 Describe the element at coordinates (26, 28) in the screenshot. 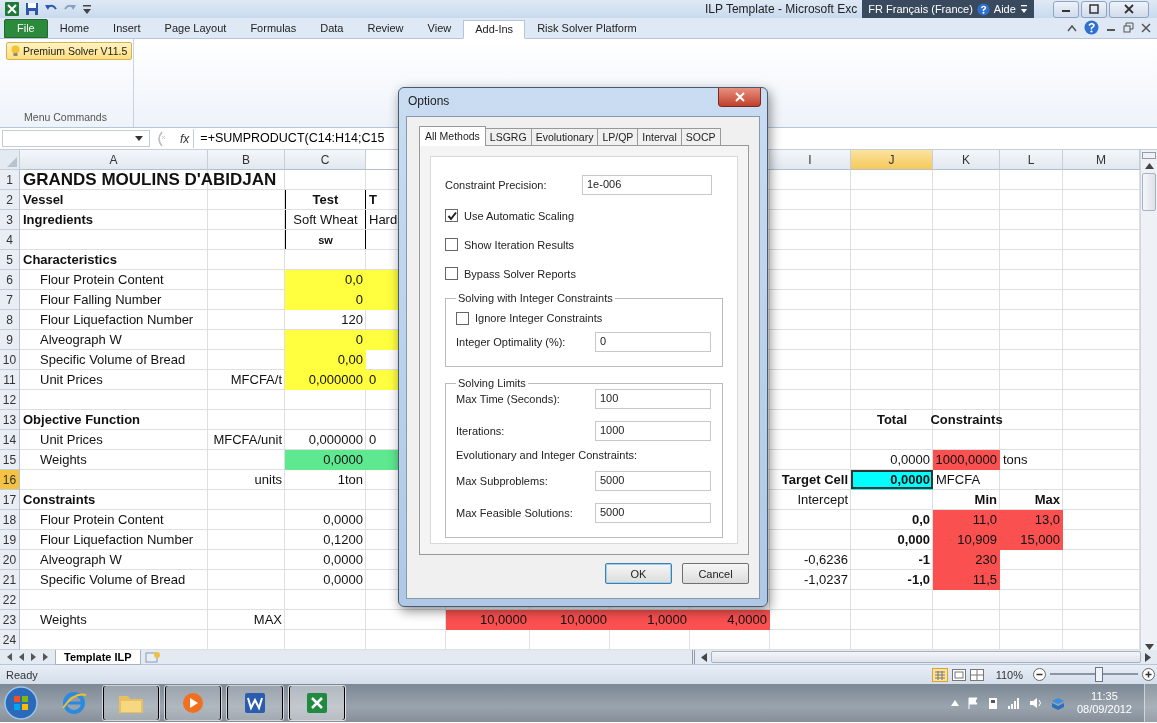

I see `ribbon-tab: File` at that location.